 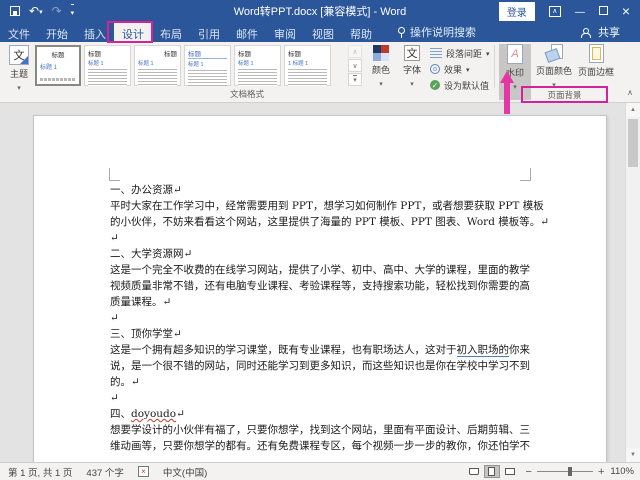 I want to click on document-line: 四、doyoudo↵, so click(x=147, y=414).